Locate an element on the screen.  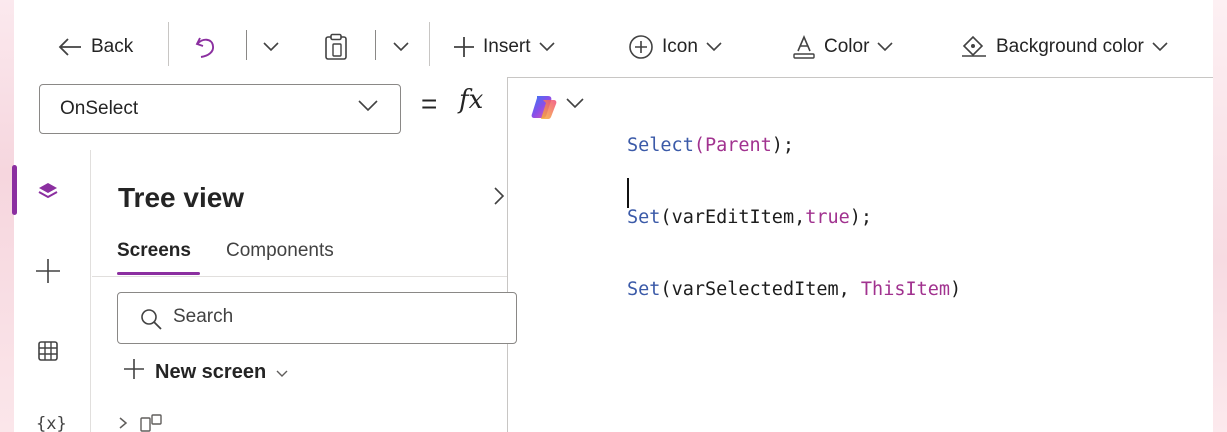
undo-icon is located at coordinates (206, 47).